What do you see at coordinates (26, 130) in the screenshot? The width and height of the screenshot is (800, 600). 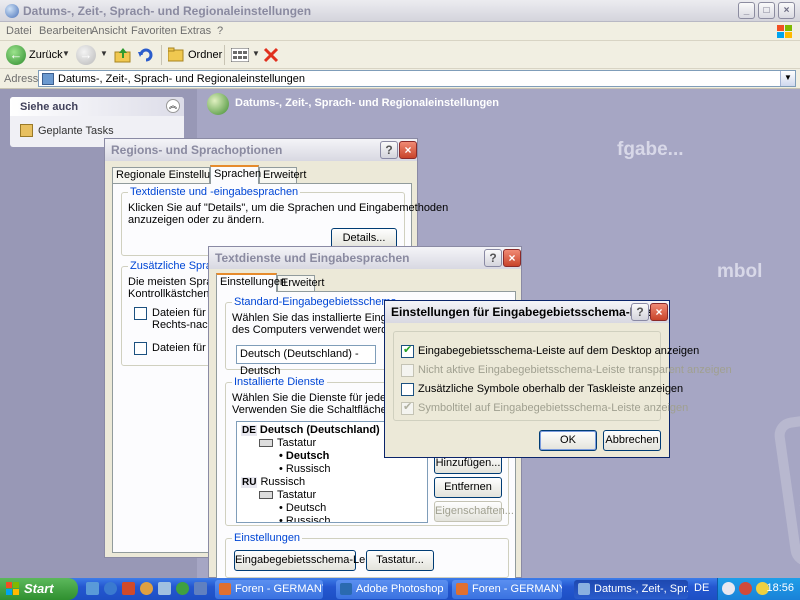 I see `scheduled-tasks-icon` at bounding box center [26, 130].